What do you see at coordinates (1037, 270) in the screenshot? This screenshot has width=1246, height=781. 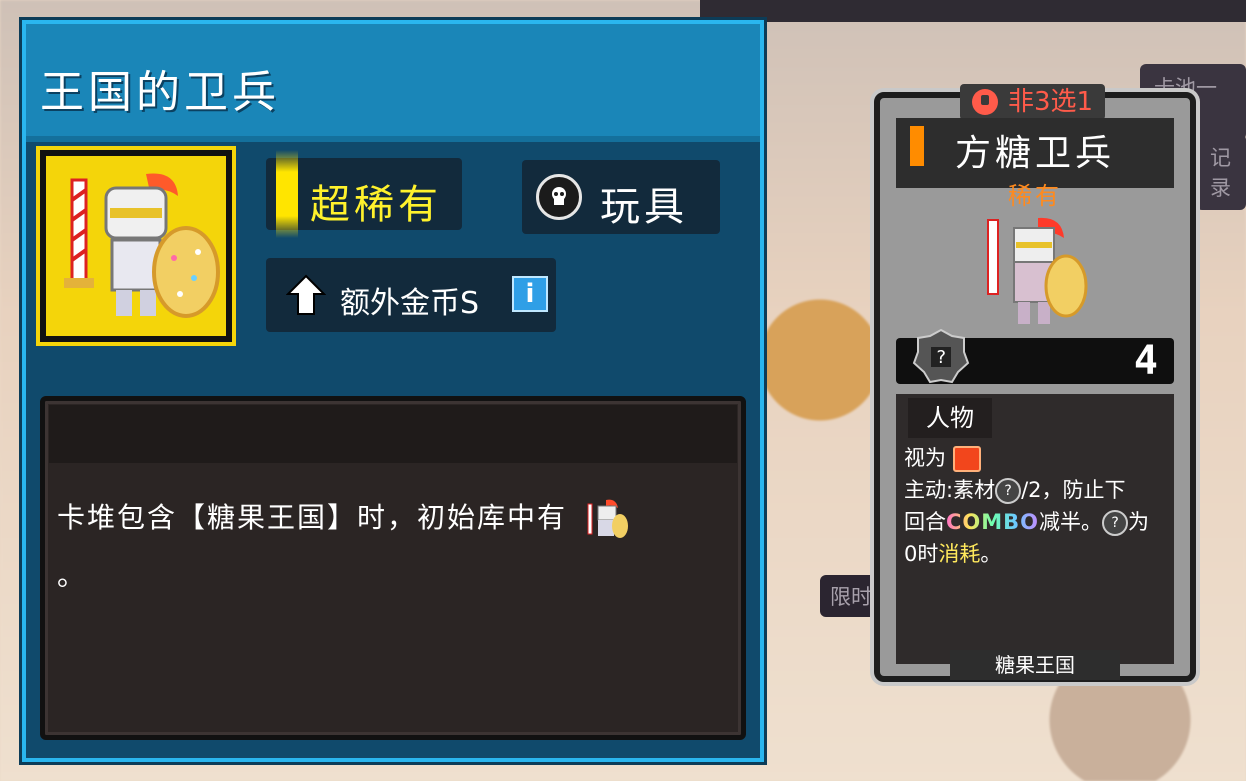 I see `card-art-knight-icon` at bounding box center [1037, 270].